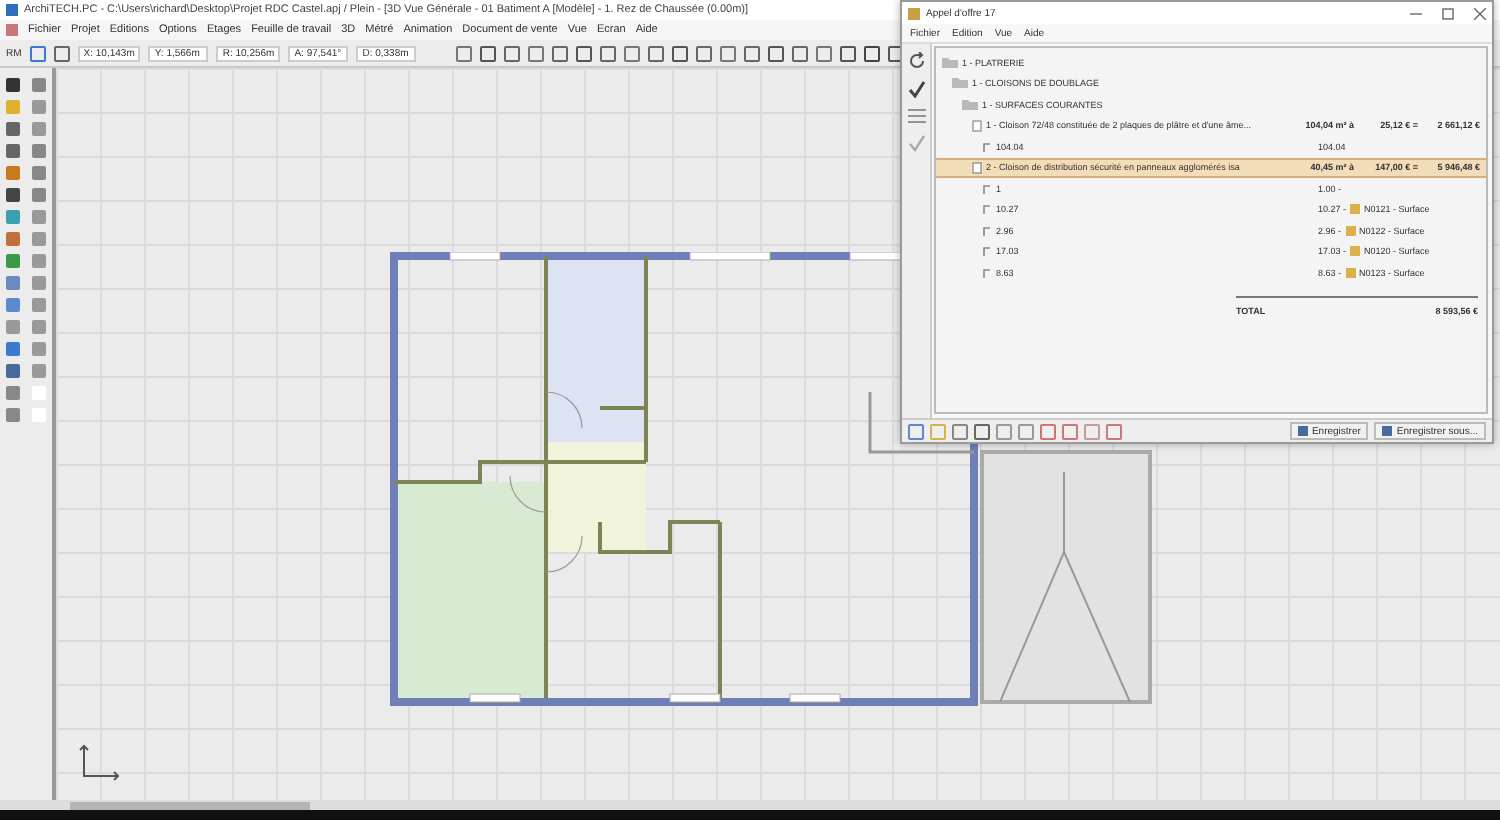  I want to click on scrollbar, so click(750, 805).